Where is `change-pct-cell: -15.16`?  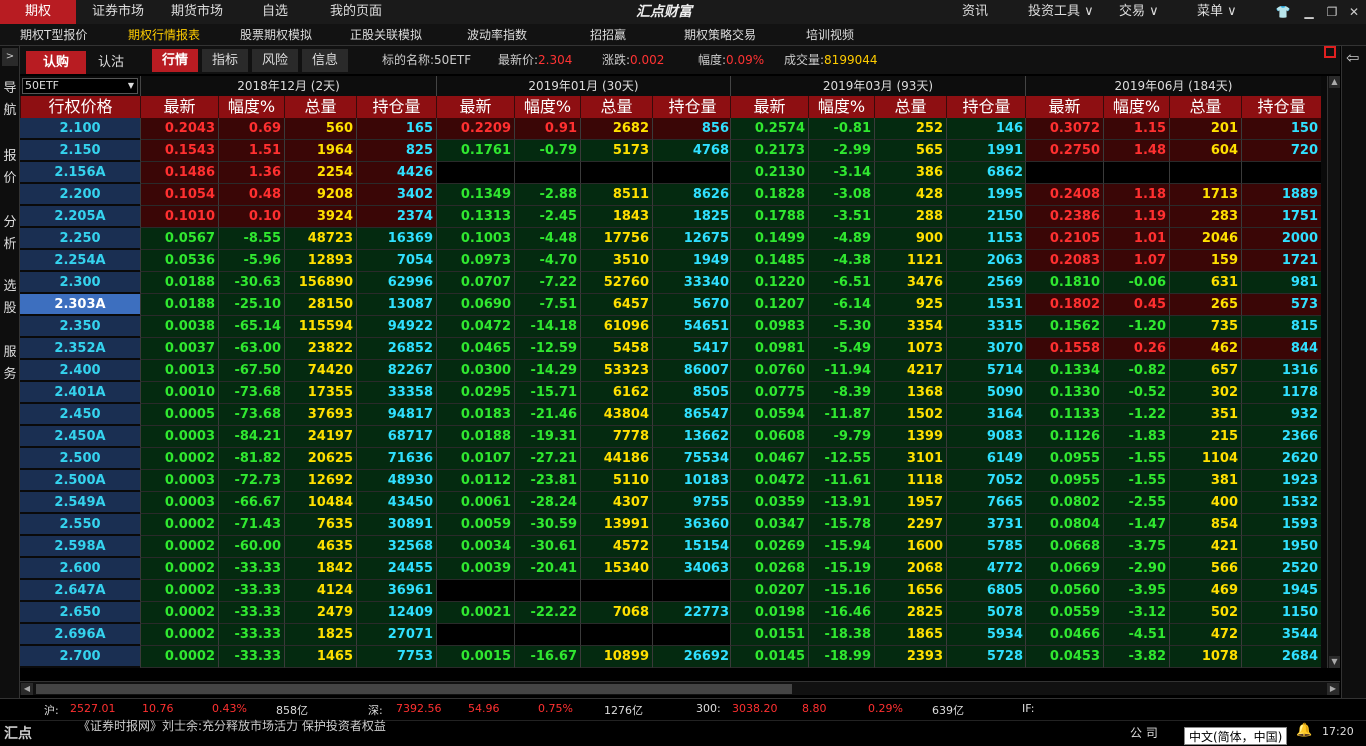
change-pct-cell: -15.16 is located at coordinates (841, 591).